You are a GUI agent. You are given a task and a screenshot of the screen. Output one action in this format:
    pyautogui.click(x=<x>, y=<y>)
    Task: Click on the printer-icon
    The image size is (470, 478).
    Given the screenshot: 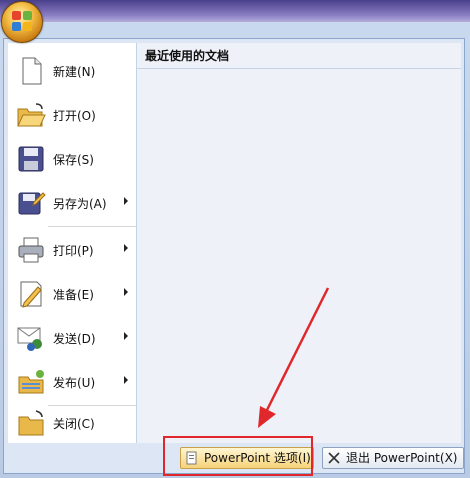 What is the action you would take?
    pyautogui.click(x=31, y=250)
    